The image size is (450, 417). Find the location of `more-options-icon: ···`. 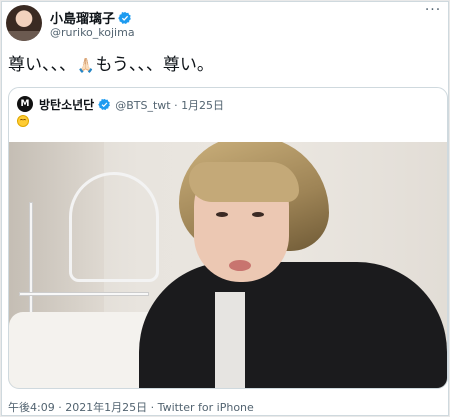

more-options-icon: ··· is located at coordinates (433, 11).